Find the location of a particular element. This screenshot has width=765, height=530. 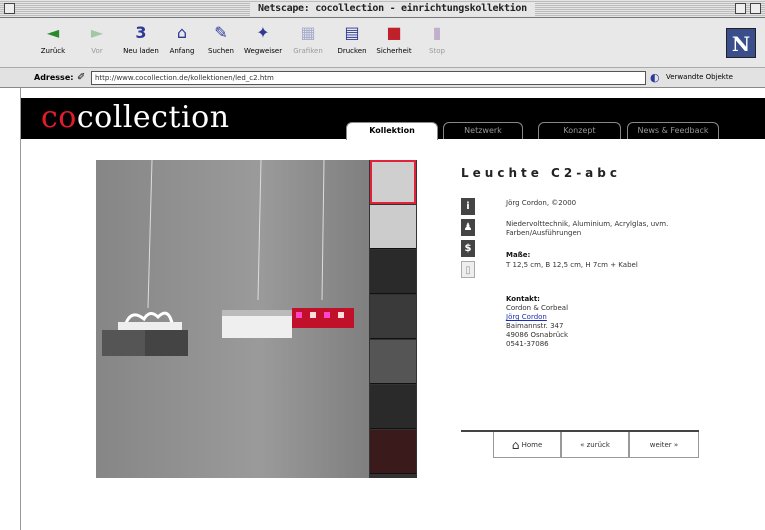

collapse-box-icon is located at coordinates (755, 8).